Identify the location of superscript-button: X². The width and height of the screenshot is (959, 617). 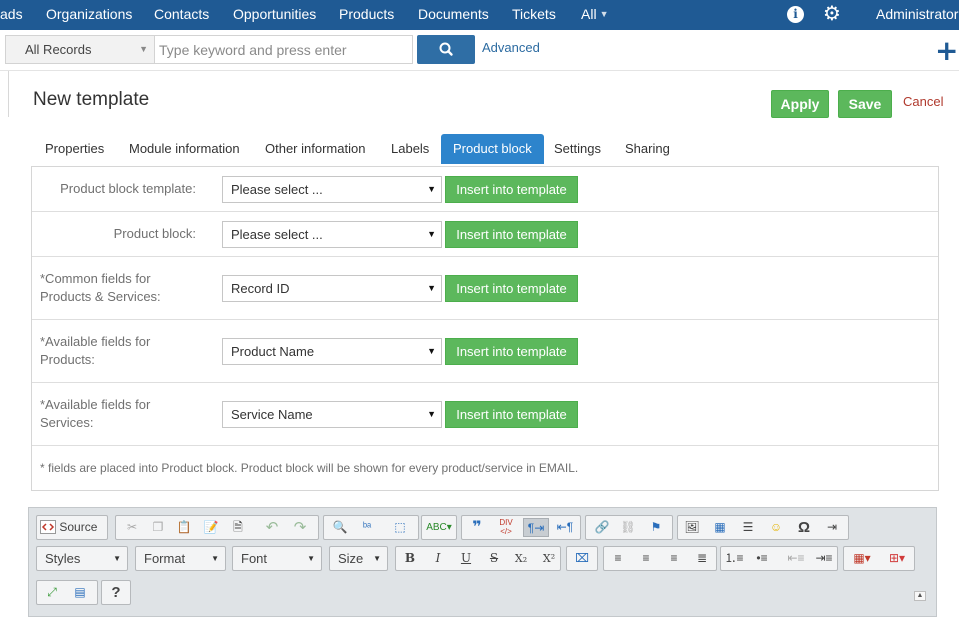
(549, 558).